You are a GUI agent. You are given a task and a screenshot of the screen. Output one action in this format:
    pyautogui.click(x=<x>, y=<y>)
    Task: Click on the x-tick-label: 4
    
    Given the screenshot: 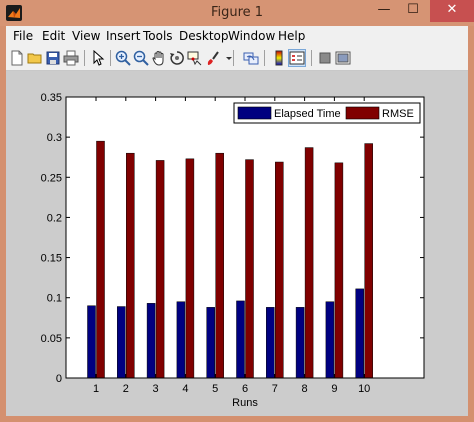 What is the action you would take?
    pyautogui.click(x=185, y=389)
    